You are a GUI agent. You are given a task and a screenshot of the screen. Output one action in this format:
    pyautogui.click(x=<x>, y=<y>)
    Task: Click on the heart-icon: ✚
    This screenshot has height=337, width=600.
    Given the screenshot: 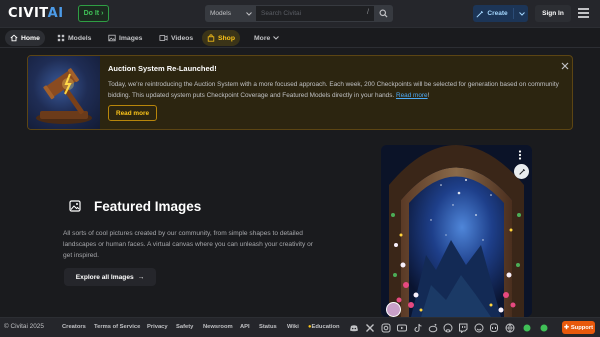 What is the action you would take?
    pyautogui.click(x=566, y=327)
    